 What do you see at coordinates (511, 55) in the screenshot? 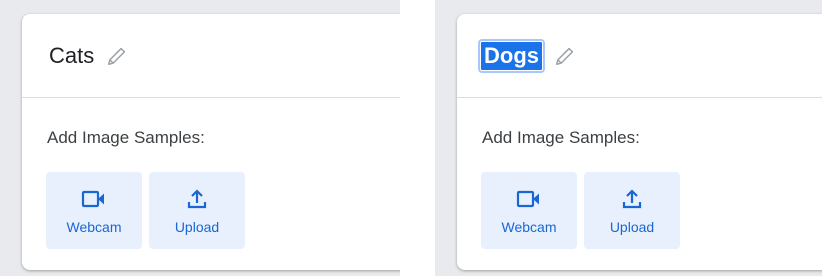
I see `class-title-input: Dogs` at bounding box center [511, 55].